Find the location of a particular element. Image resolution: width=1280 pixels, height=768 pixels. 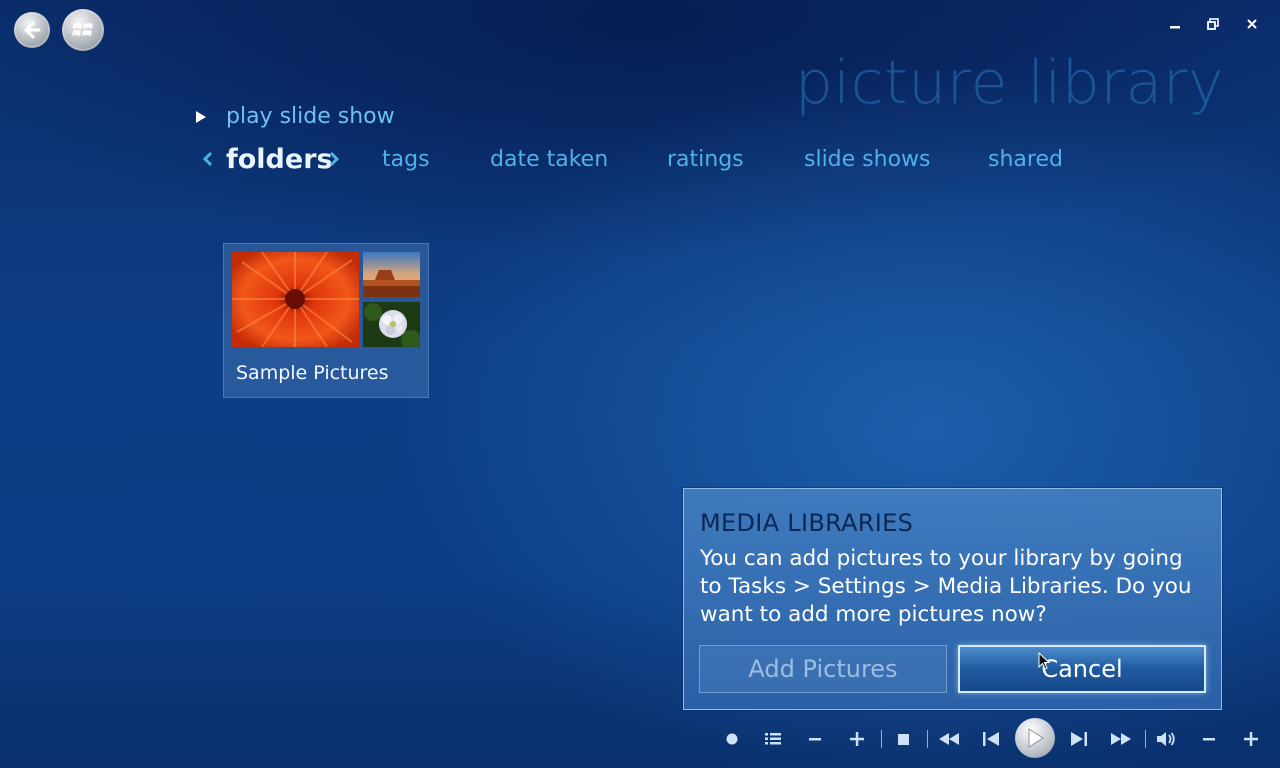

rewind-icon is located at coordinates (949, 739).